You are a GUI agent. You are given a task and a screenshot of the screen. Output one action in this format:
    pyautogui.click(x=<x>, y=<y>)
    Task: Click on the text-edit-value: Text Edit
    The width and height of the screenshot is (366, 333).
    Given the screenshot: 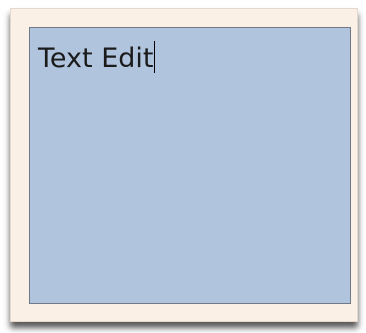 What is the action you would take?
    pyautogui.click(x=96, y=58)
    